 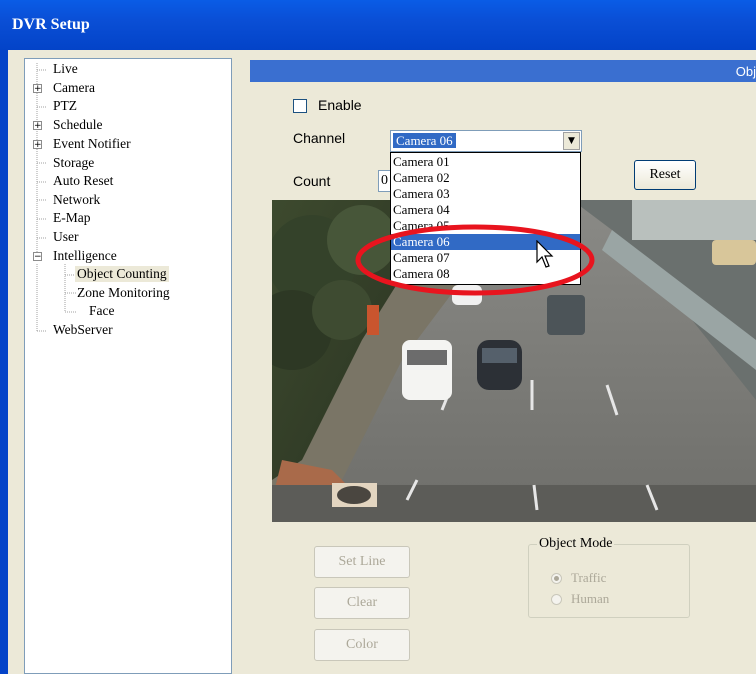 What do you see at coordinates (665, 175) in the screenshot?
I see `reset-button: Reset` at bounding box center [665, 175].